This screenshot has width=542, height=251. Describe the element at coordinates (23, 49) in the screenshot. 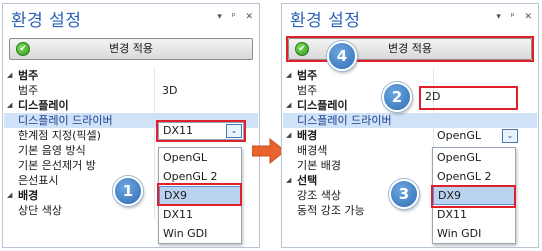

I see `checkmark-icon: ✔` at that location.